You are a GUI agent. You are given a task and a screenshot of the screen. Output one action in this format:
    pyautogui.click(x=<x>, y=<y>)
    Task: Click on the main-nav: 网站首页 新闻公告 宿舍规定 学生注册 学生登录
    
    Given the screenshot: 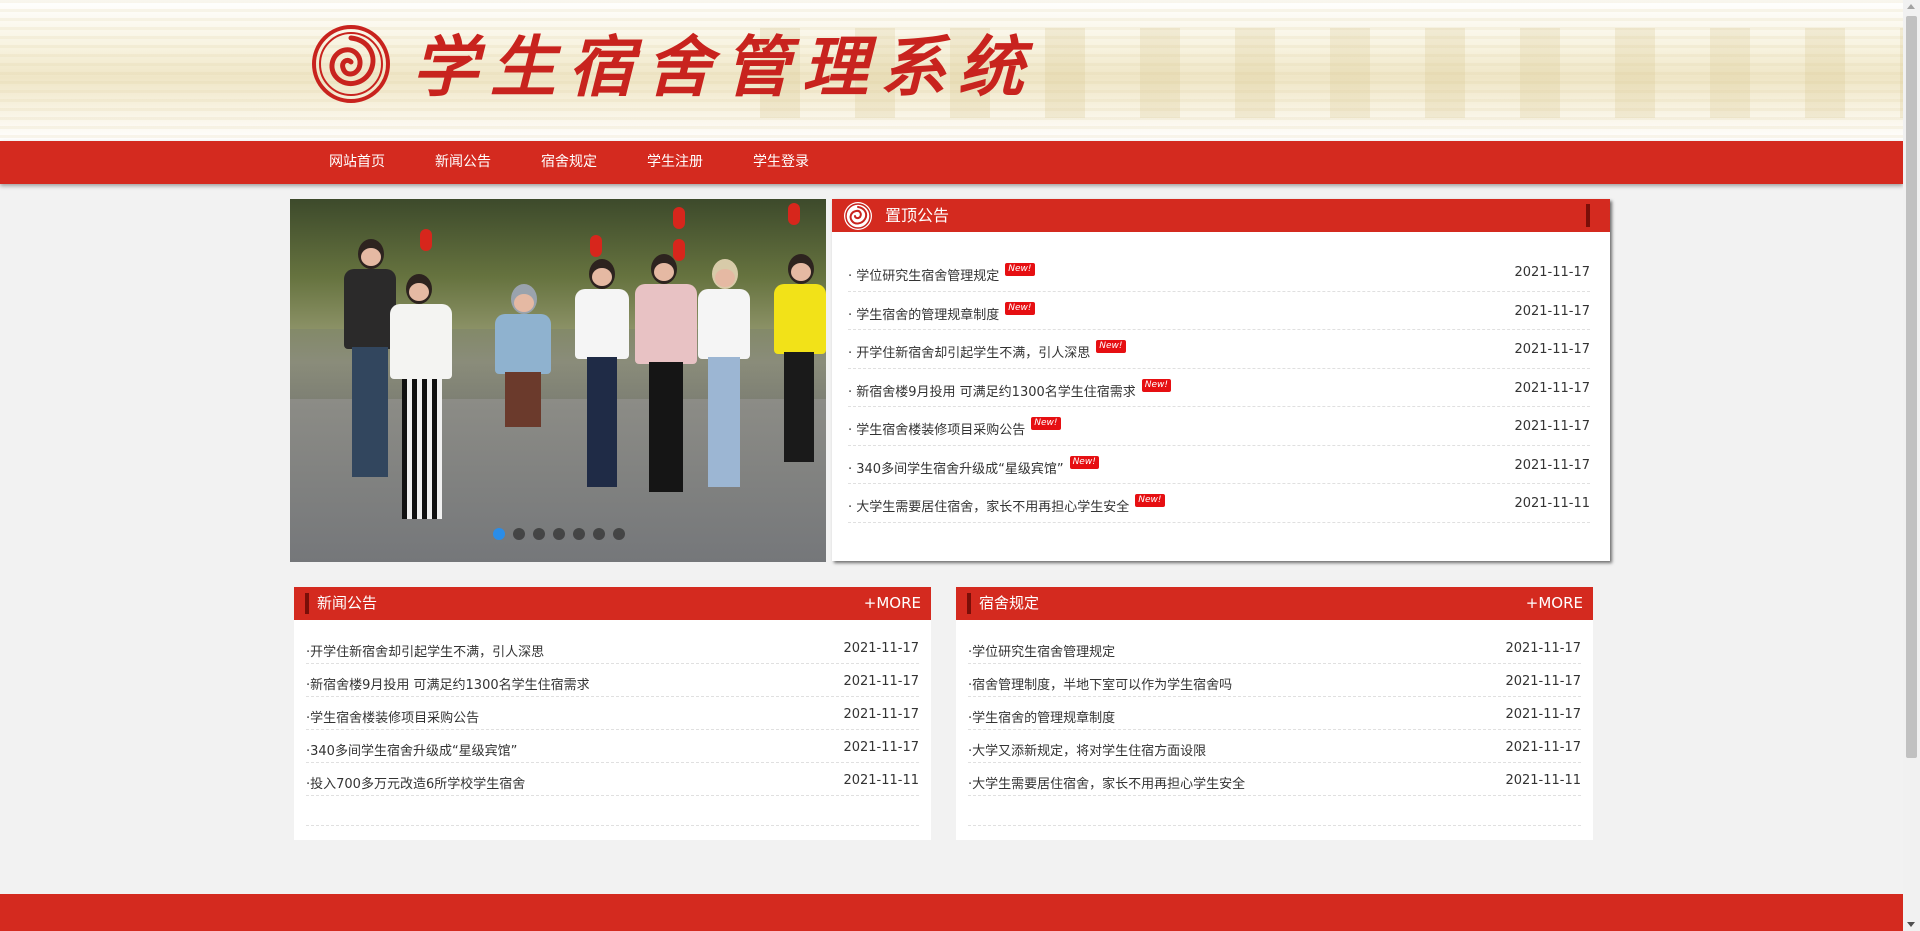 What is the action you would take?
    pyautogui.click(x=951, y=162)
    